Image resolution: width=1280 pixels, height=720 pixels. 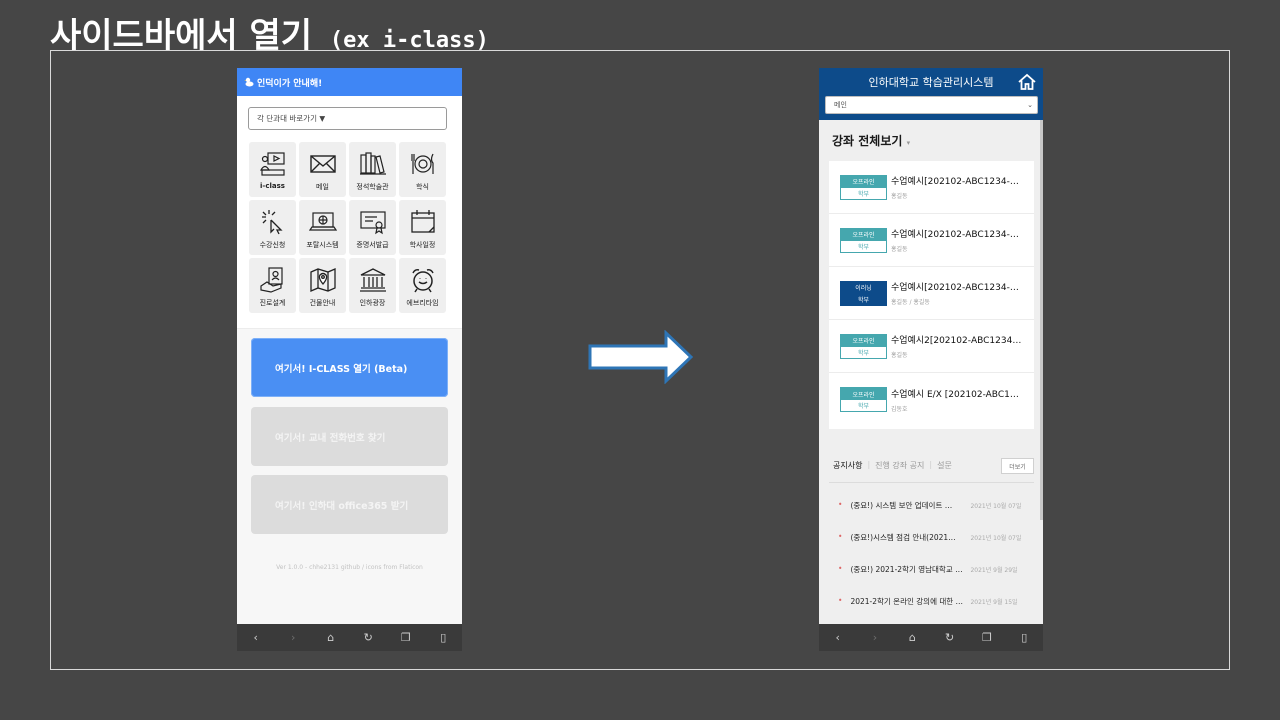 I want to click on tab-course-notices: 진행 강좌 공지, so click(x=899, y=465).